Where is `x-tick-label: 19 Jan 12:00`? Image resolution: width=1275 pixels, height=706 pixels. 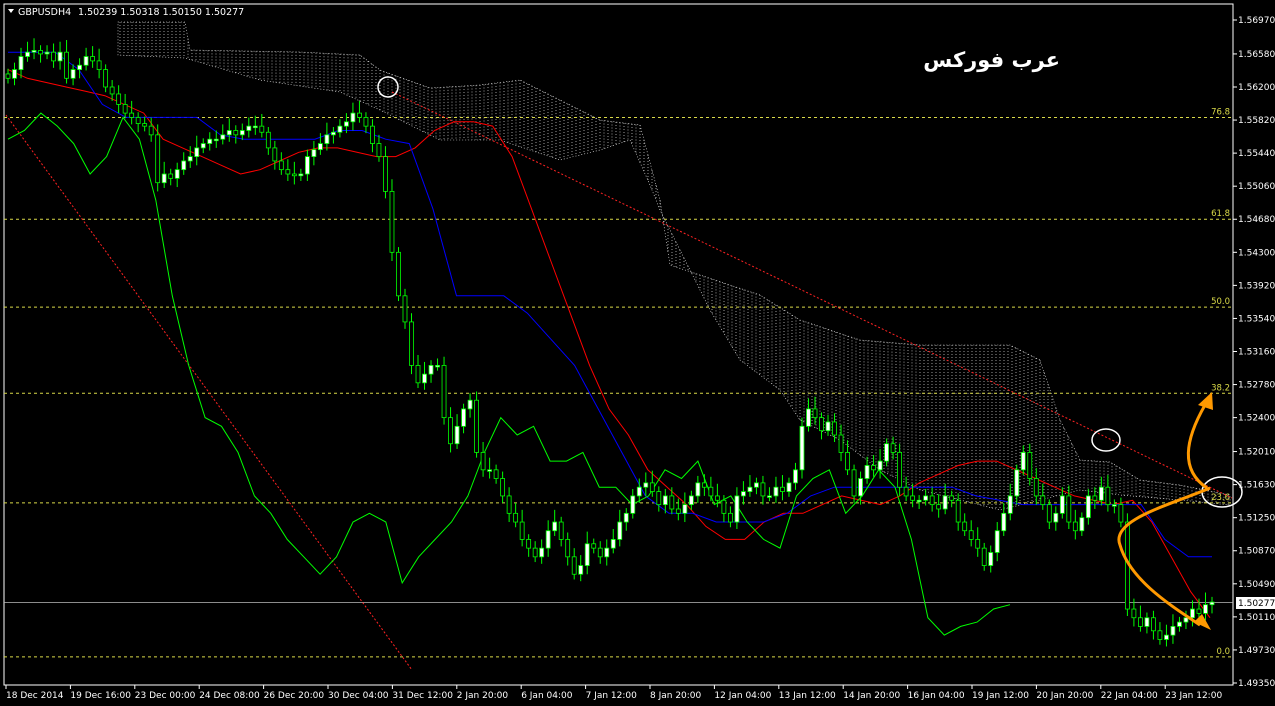
x-tick-label: 19 Jan 12:00 is located at coordinates (1000, 696).